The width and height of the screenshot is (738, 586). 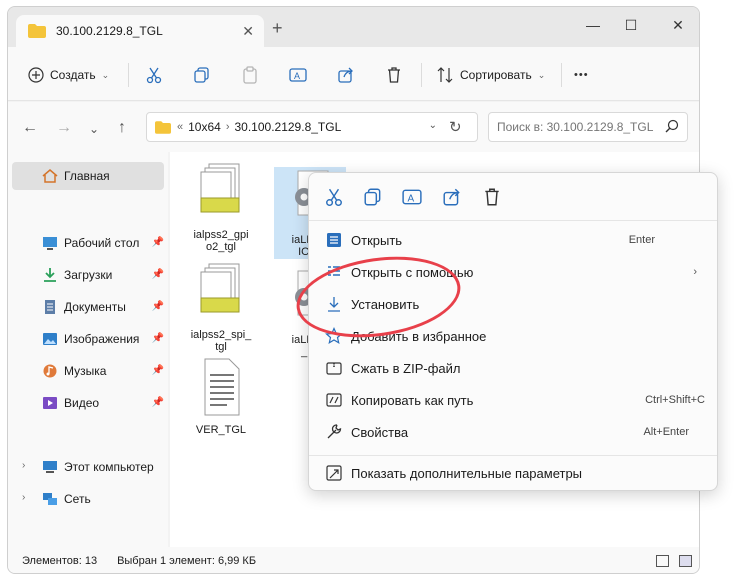 I want to click on tab-title: 30.100.2129.8_TGL, so click(x=109, y=31).